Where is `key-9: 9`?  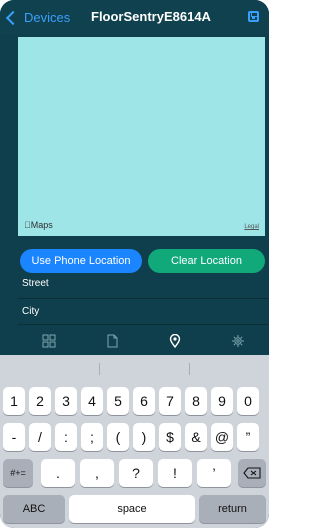
key-9: 9 is located at coordinates (222, 401).